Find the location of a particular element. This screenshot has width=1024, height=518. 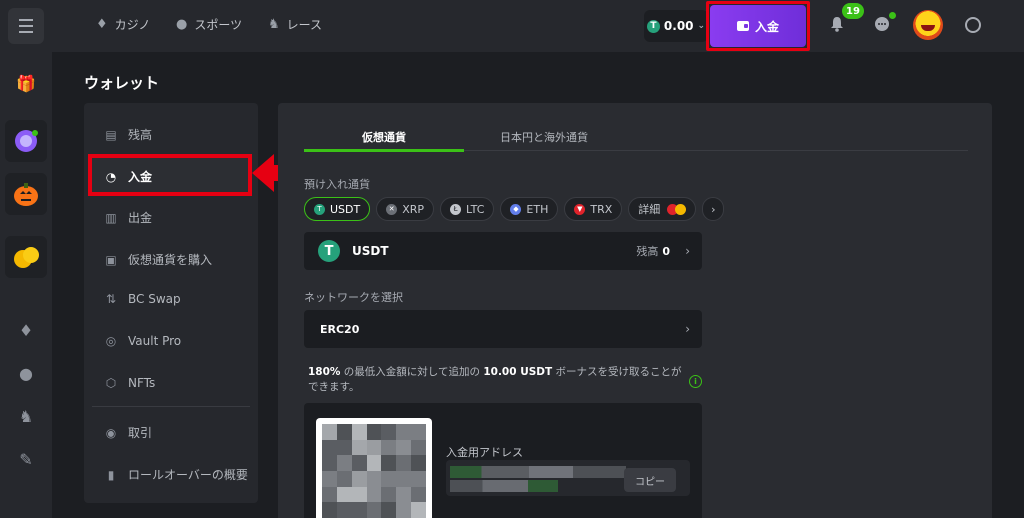

nav-racing-label: レース is located at coordinates (304, 25).